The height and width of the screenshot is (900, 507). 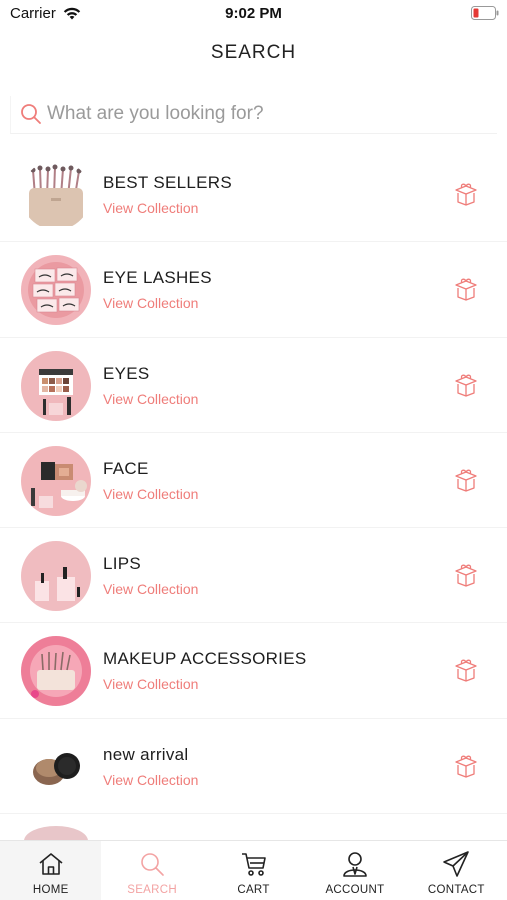 What do you see at coordinates (253, 767) in the screenshot?
I see `category-item-new-arrival: new arrival View Collection` at bounding box center [253, 767].